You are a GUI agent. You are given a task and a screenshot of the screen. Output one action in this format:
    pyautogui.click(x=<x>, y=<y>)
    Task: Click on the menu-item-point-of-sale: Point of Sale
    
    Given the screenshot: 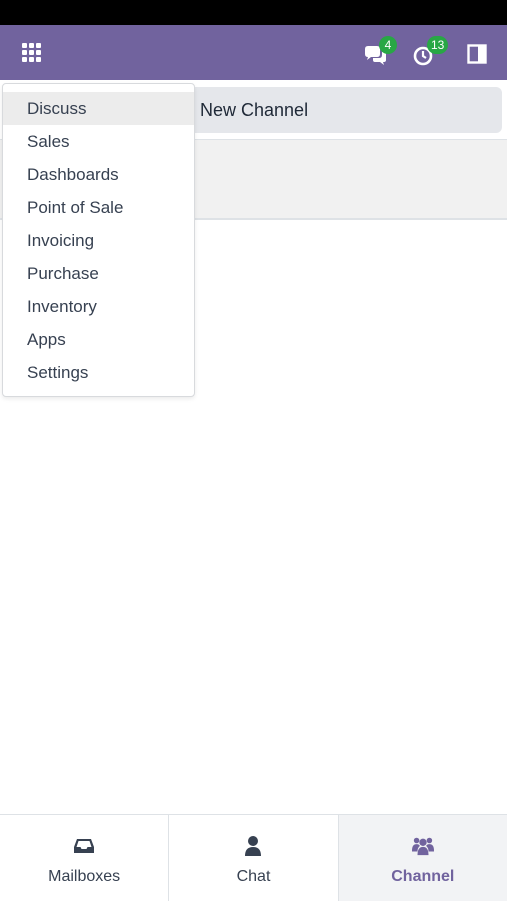 What is the action you would take?
    pyautogui.click(x=98, y=207)
    